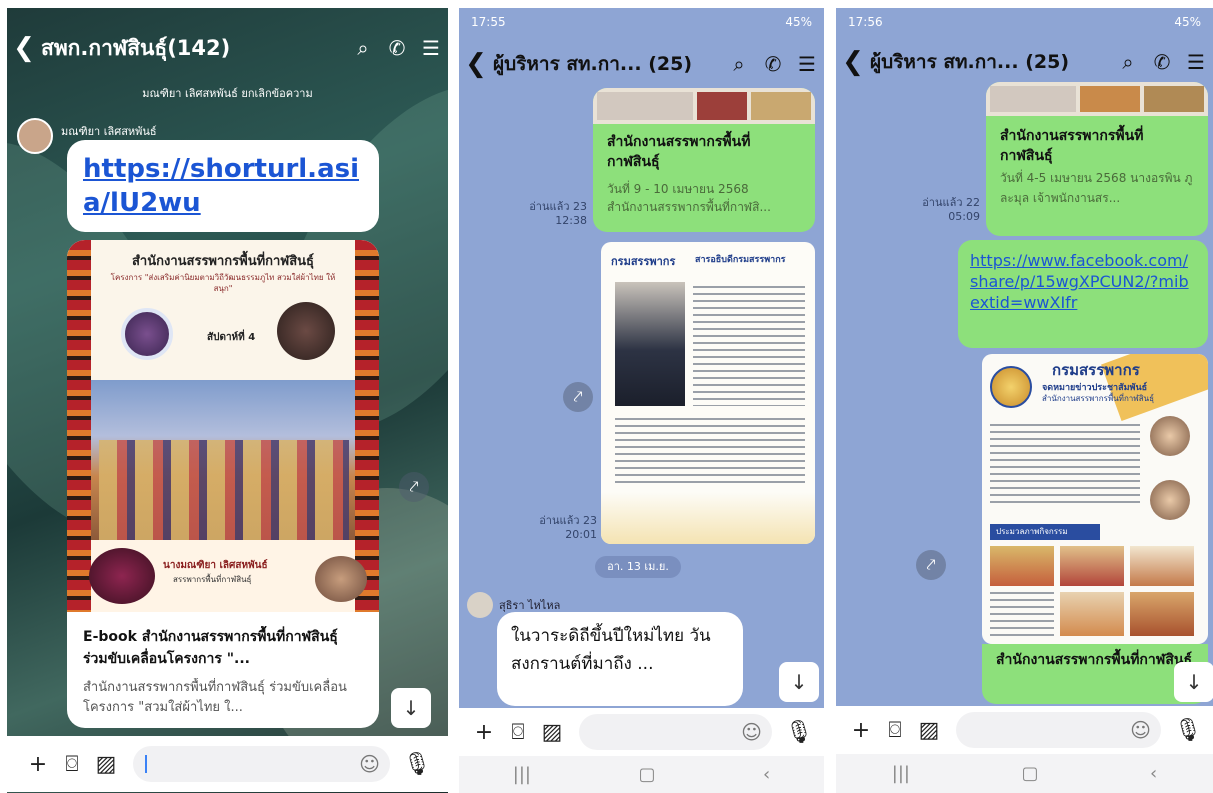 The image size is (1213, 793). I want to click on sent-time: 12:38, so click(571, 220).